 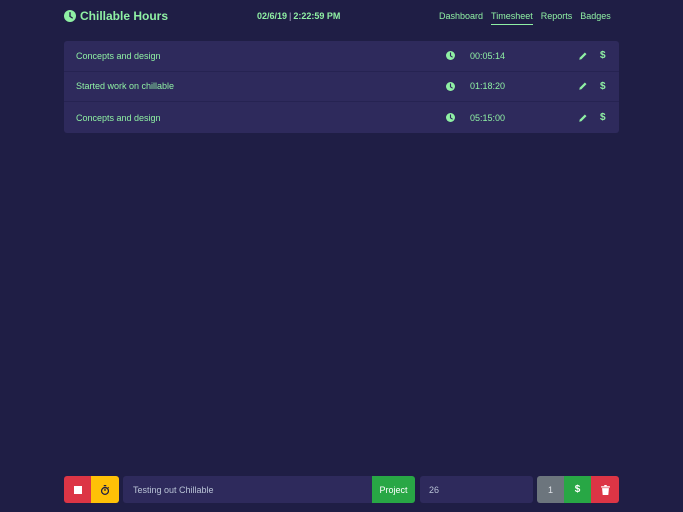 I want to click on app-brand: Chillable Hours, so click(x=116, y=16).